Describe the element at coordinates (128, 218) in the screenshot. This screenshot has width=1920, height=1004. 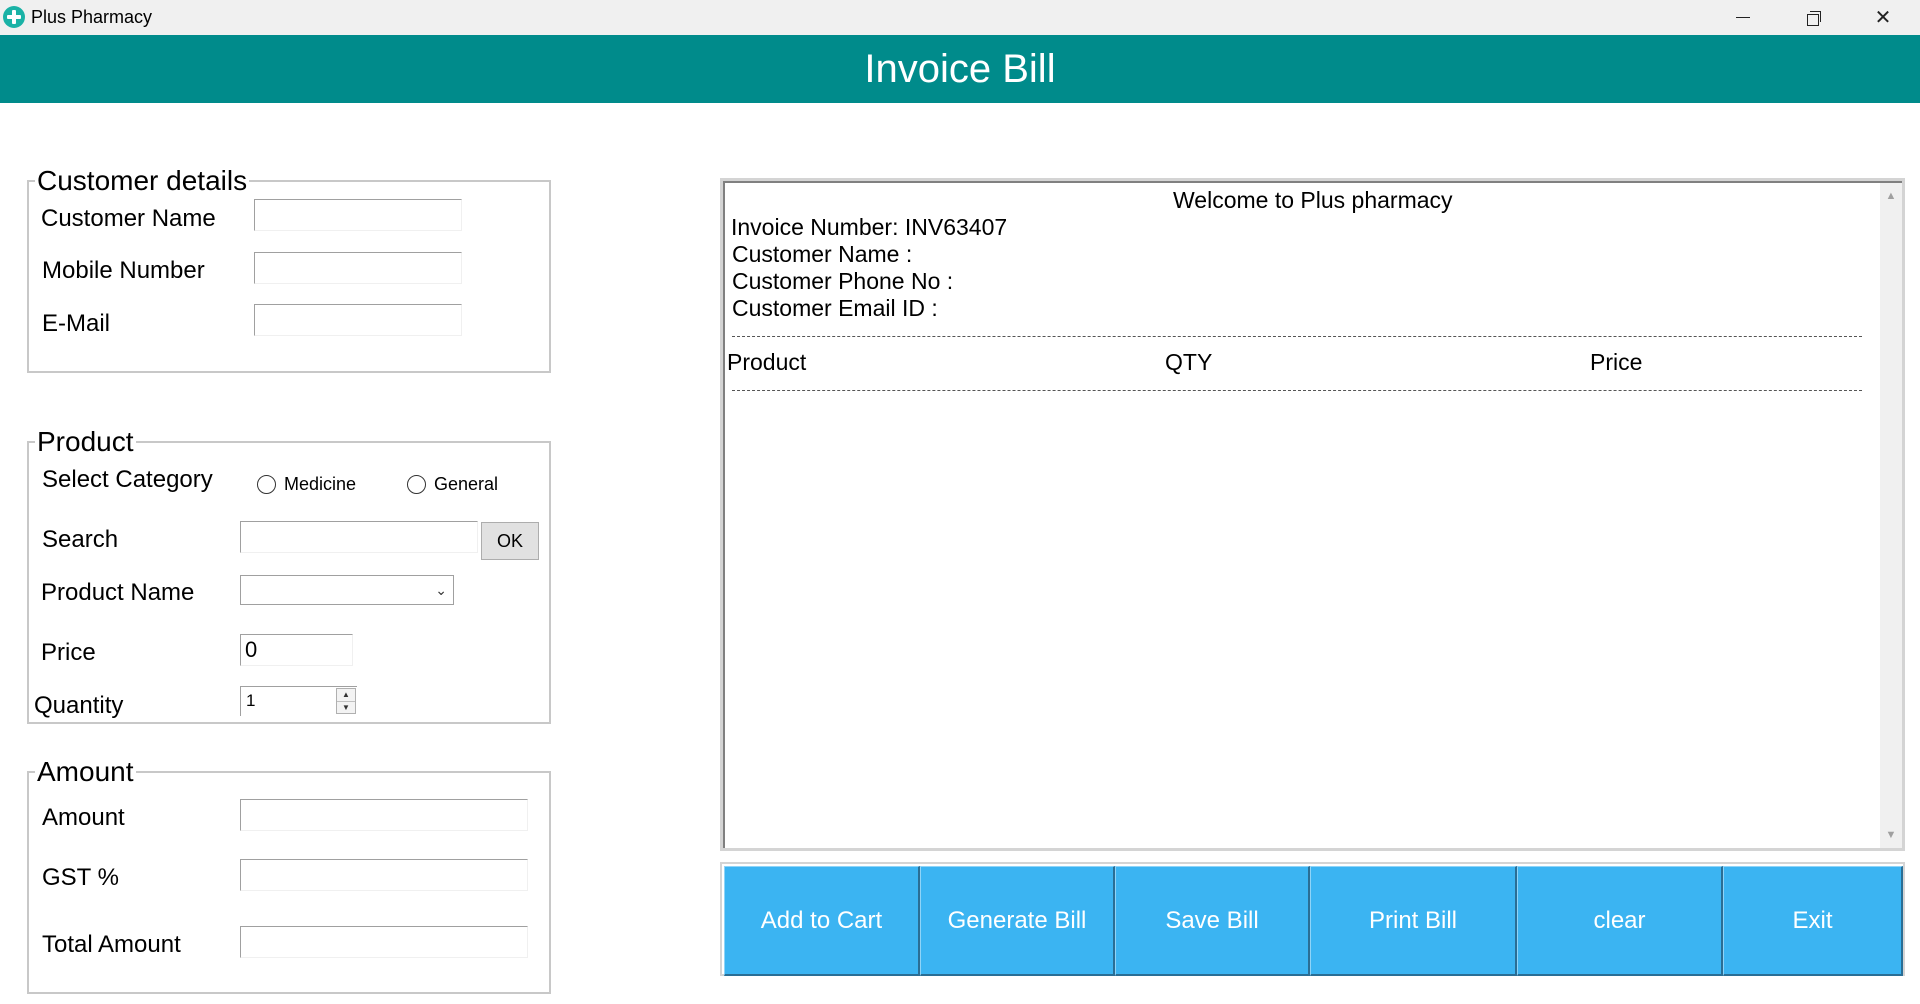
I see `customer-name-label: Customer Name` at that location.